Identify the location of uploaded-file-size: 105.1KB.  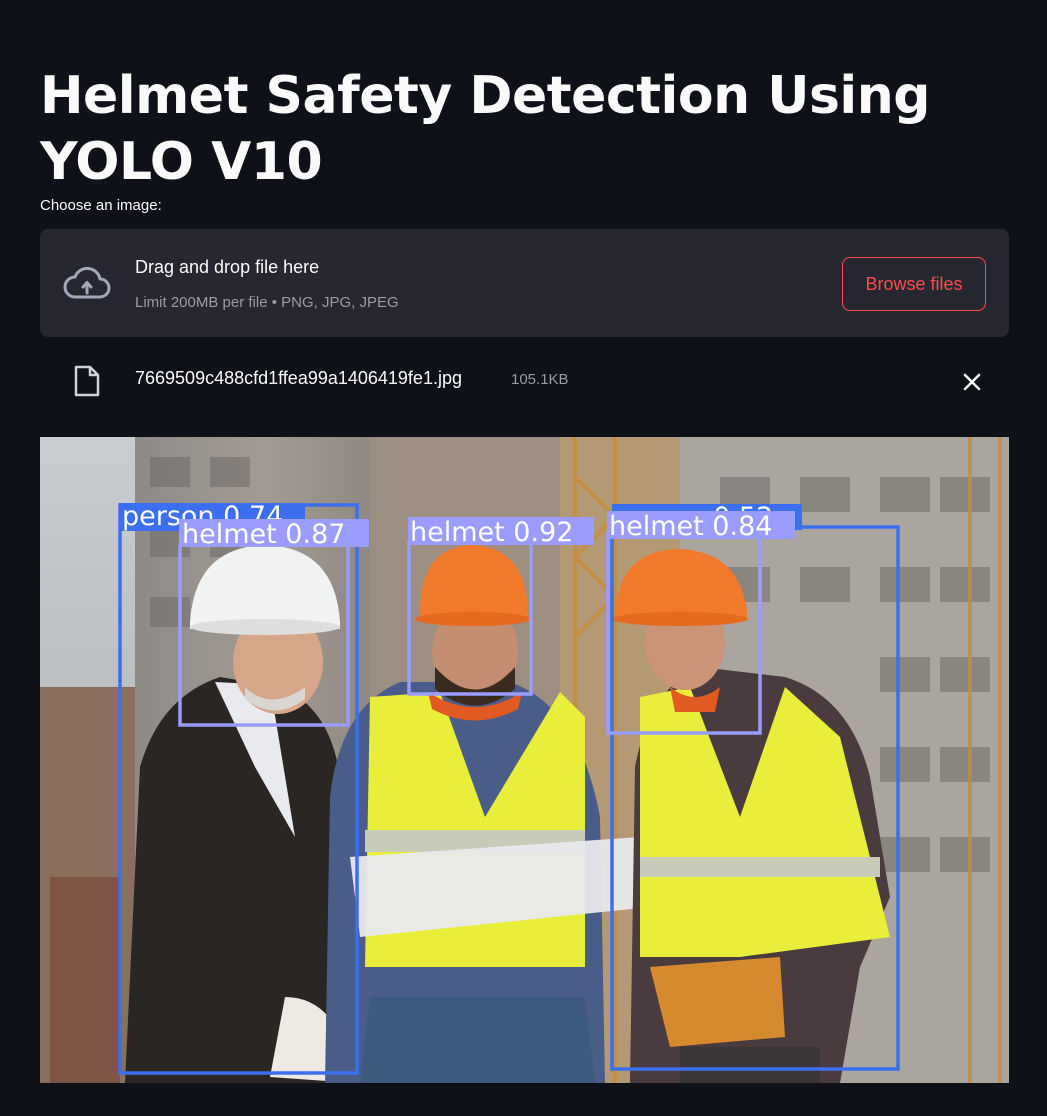
(540, 379).